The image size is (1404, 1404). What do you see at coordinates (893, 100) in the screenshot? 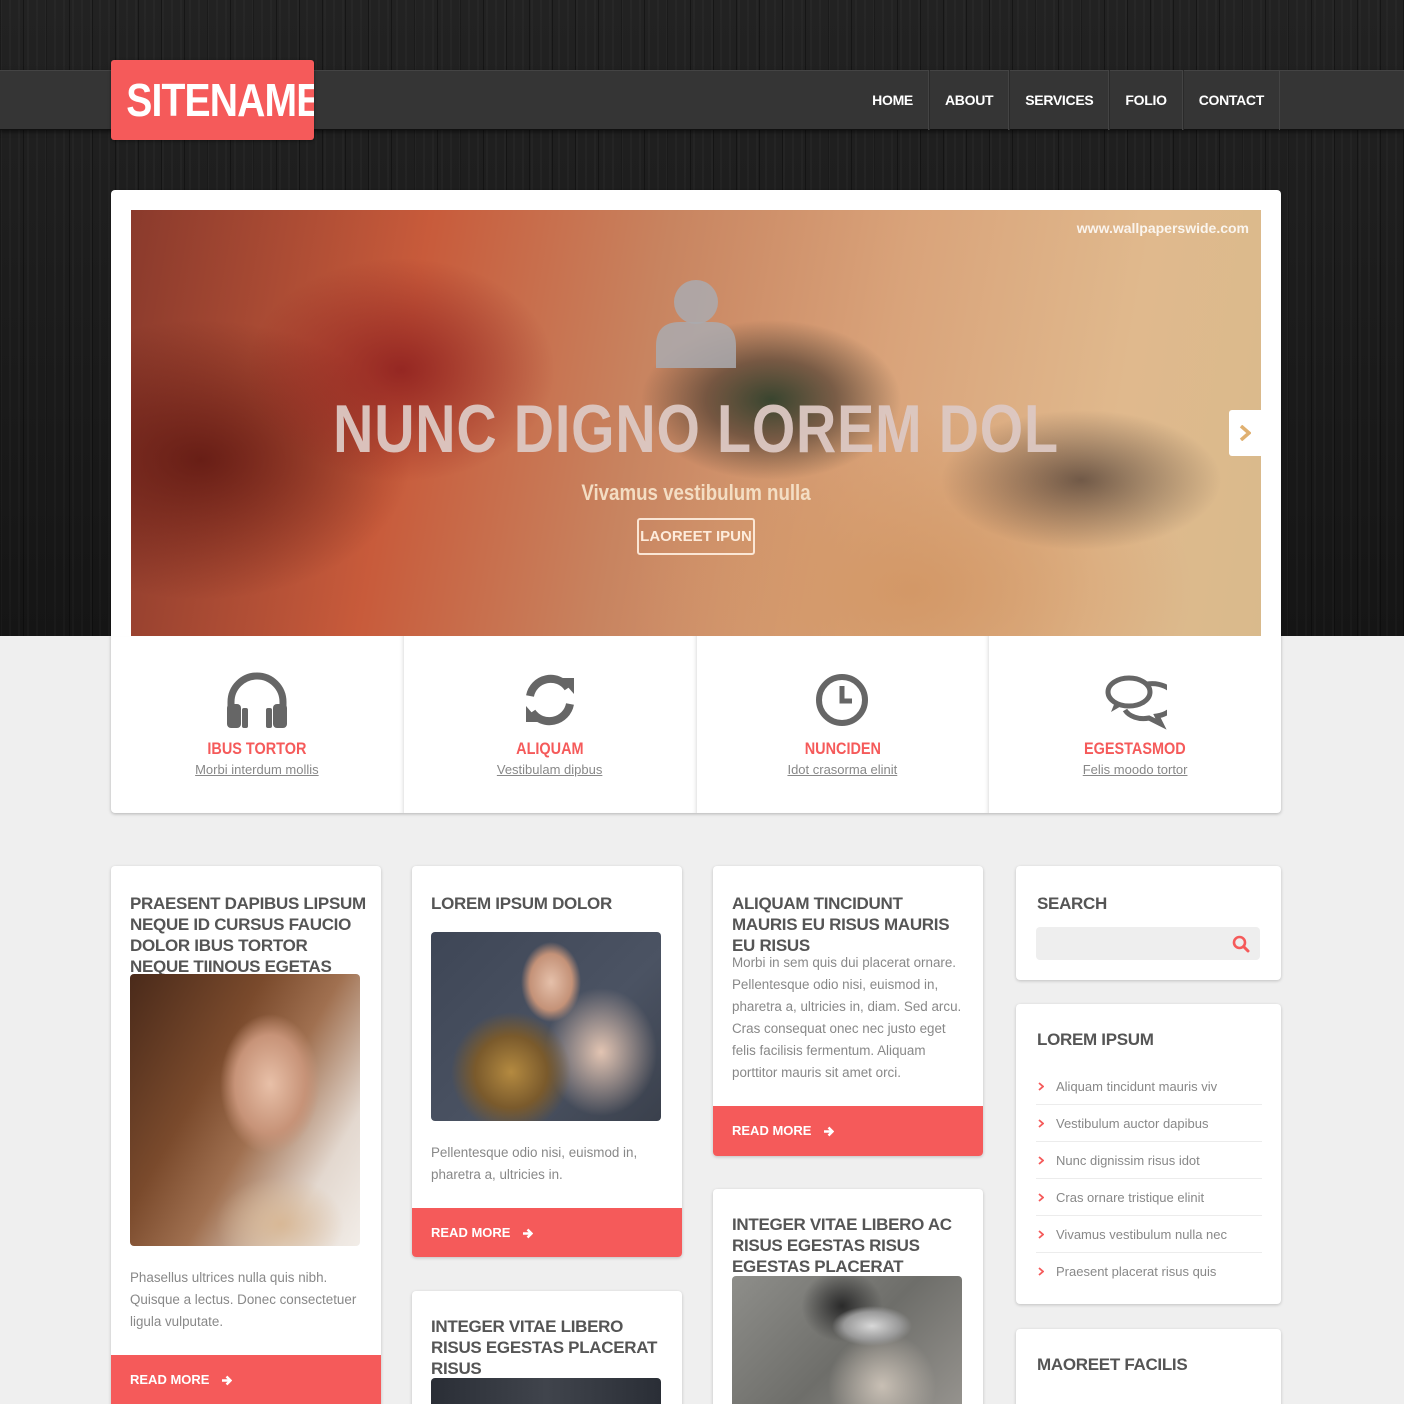
I see `nav-item-home: HOME` at bounding box center [893, 100].